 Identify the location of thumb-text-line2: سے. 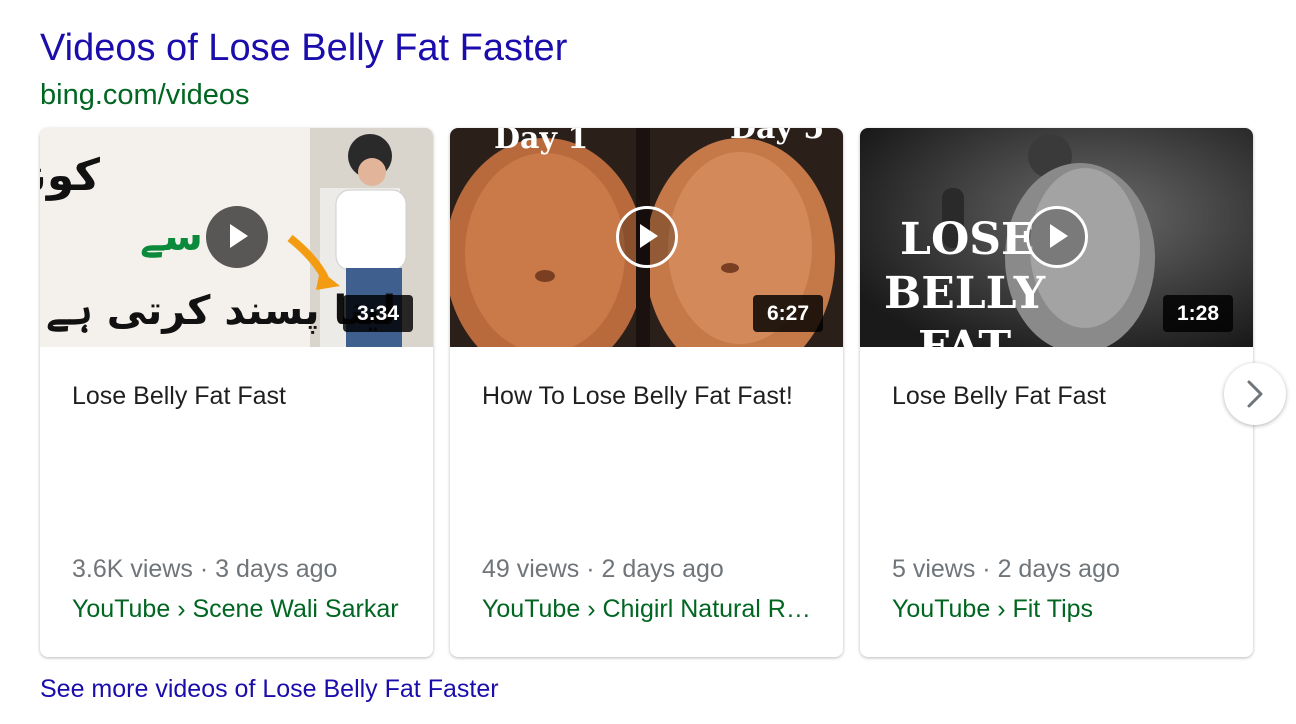
(171, 237).